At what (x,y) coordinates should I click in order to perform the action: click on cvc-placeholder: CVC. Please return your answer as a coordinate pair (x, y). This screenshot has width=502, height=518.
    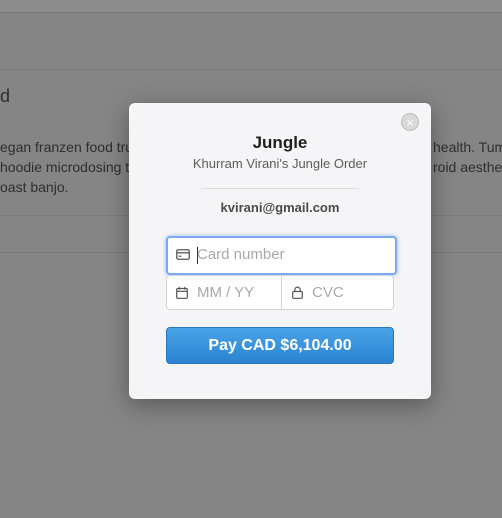
    Looking at the image, I should click on (328, 292).